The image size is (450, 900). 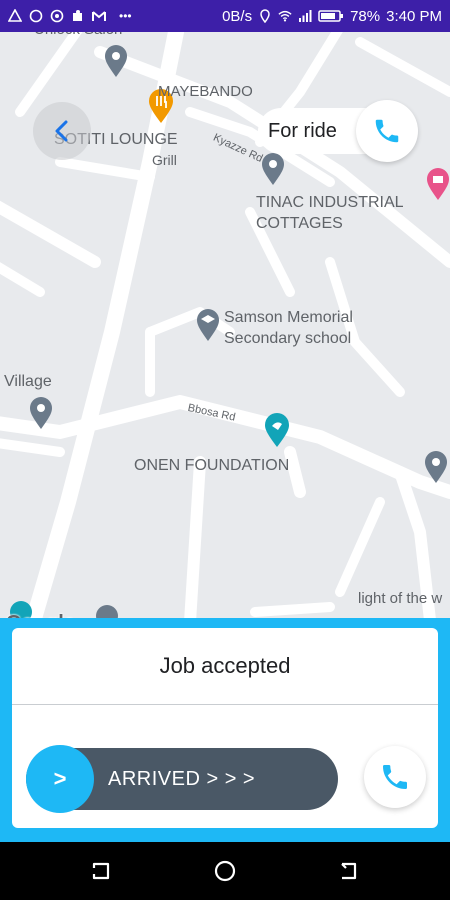 I want to click on wifi-icon, so click(x=285, y=16).